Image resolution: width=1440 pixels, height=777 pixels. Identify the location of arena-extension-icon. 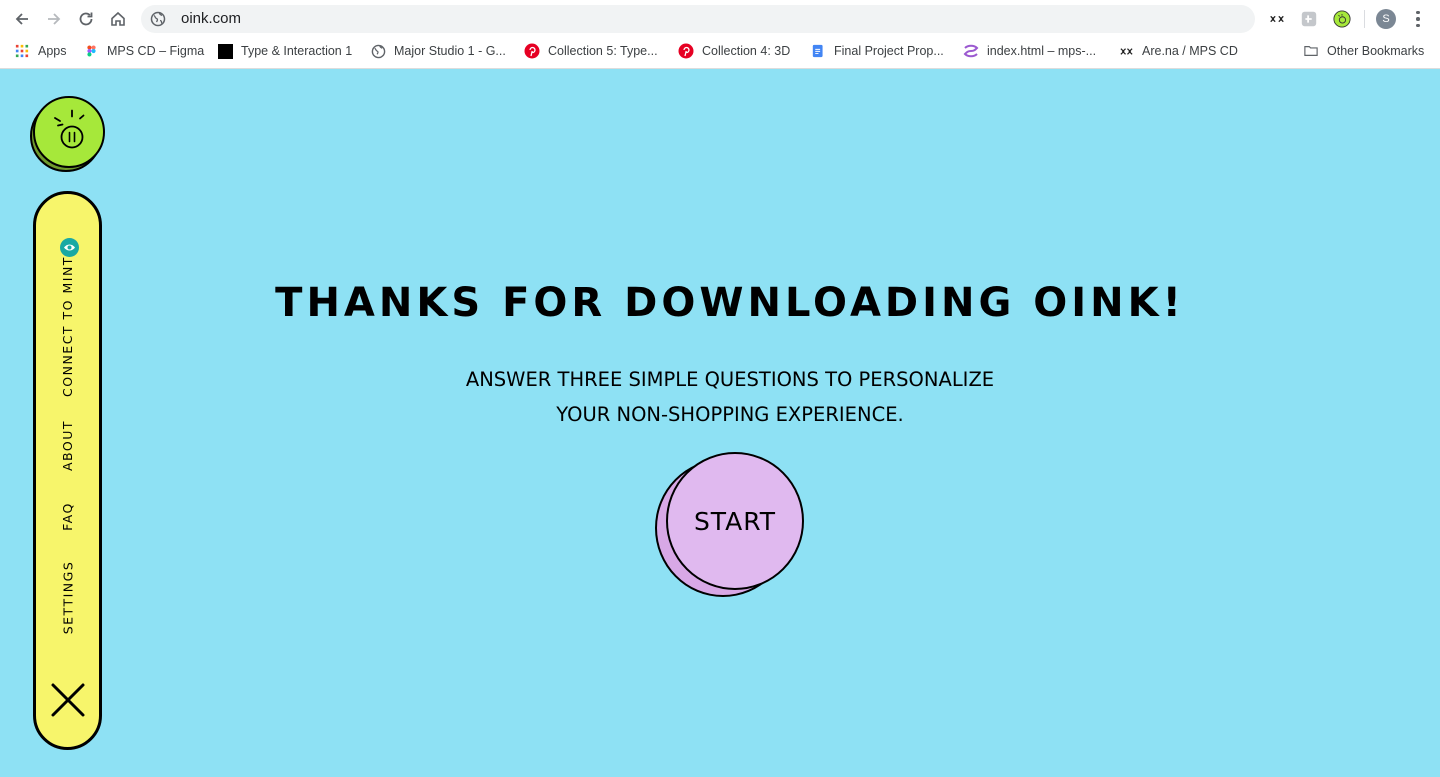
(1277, 19).